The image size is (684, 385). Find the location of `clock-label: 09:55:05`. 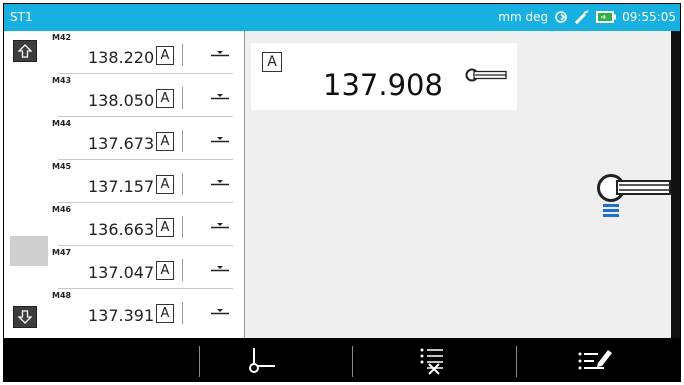

clock-label: 09:55:05 is located at coordinates (649, 17).